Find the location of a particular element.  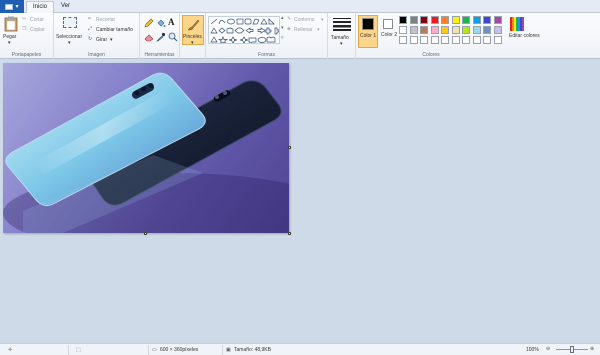

shapes-group: ▴ ▾ ▿ ✎ Contorno ▾ ◈ Rellenar ▾ Formas is located at coordinates (267, 36).